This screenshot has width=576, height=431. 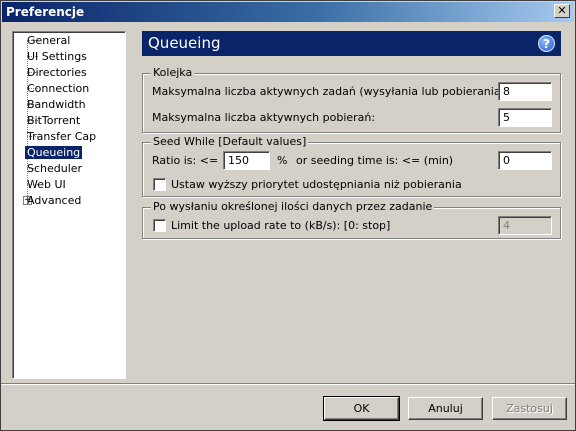 What do you see at coordinates (45, 12) in the screenshot?
I see `window-title: Preferencje` at bounding box center [45, 12].